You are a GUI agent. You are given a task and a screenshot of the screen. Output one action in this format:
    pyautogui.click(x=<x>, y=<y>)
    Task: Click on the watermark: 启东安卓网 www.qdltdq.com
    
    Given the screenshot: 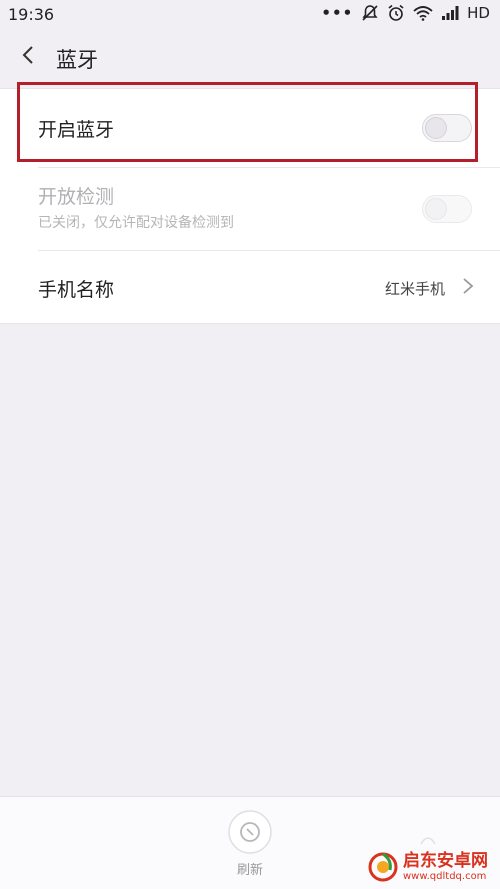 What is the action you would take?
    pyautogui.click(x=428, y=867)
    